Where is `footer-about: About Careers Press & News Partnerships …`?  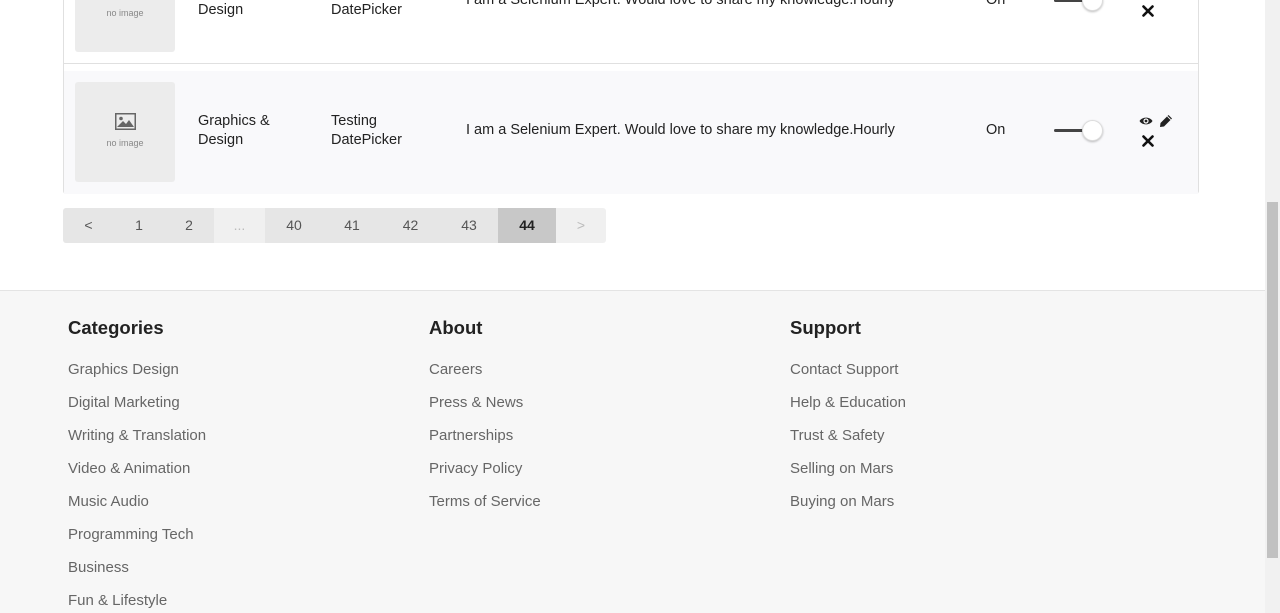 footer-about: About Careers Press & News Partnerships … is located at coordinates (485, 421).